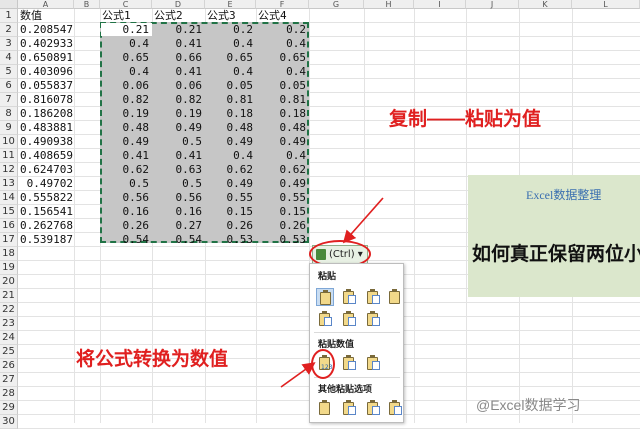  I want to click on transpose-icon, so click(373, 319).